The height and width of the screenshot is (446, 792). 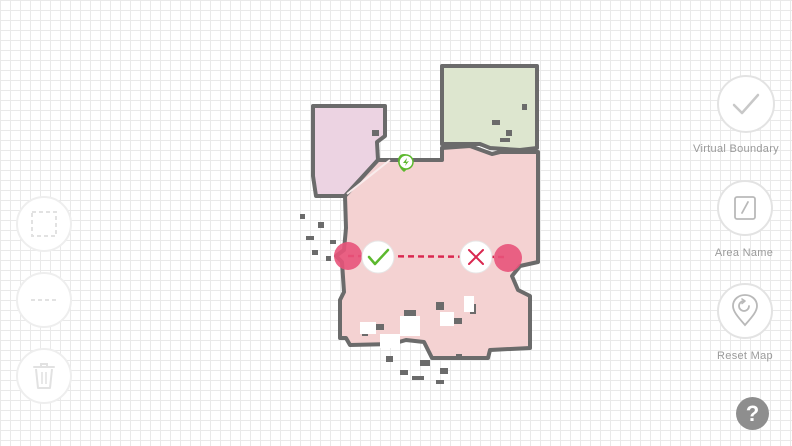 I want to click on help-button: ?, so click(x=752, y=413).